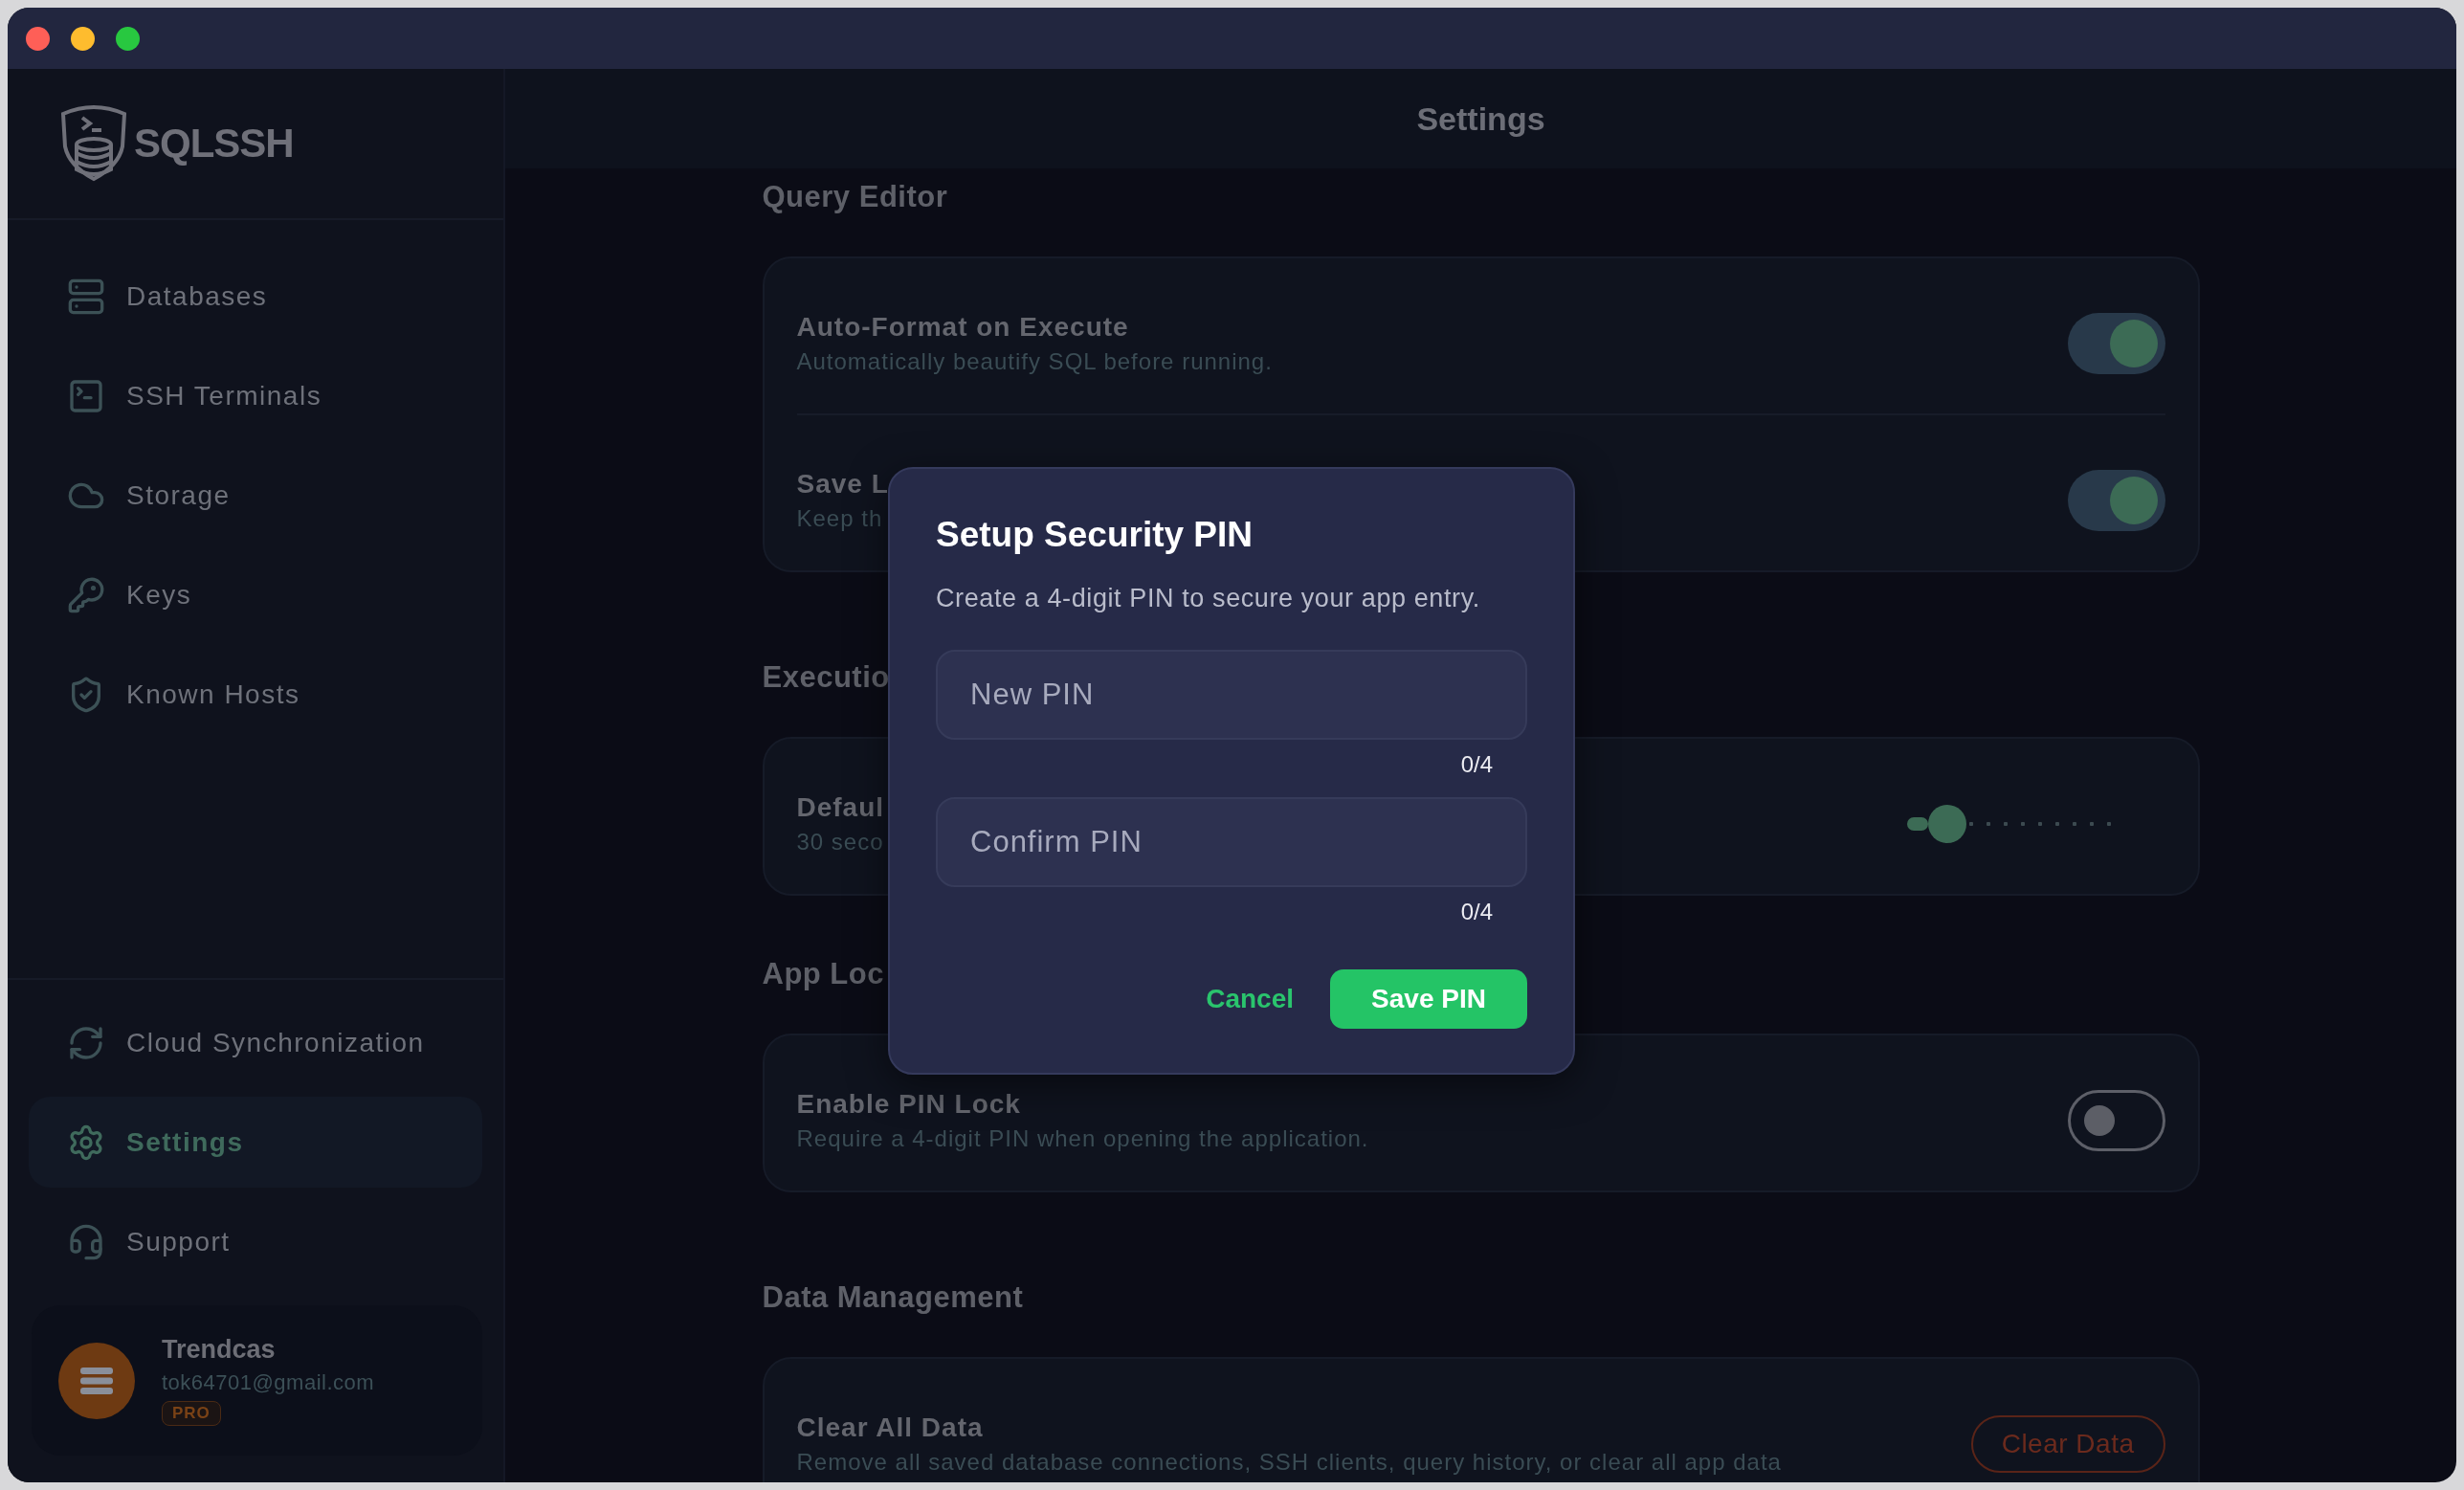  I want to click on dialog-message: Create a 4-digit PIN to secure your app entry., so click(1208, 598).